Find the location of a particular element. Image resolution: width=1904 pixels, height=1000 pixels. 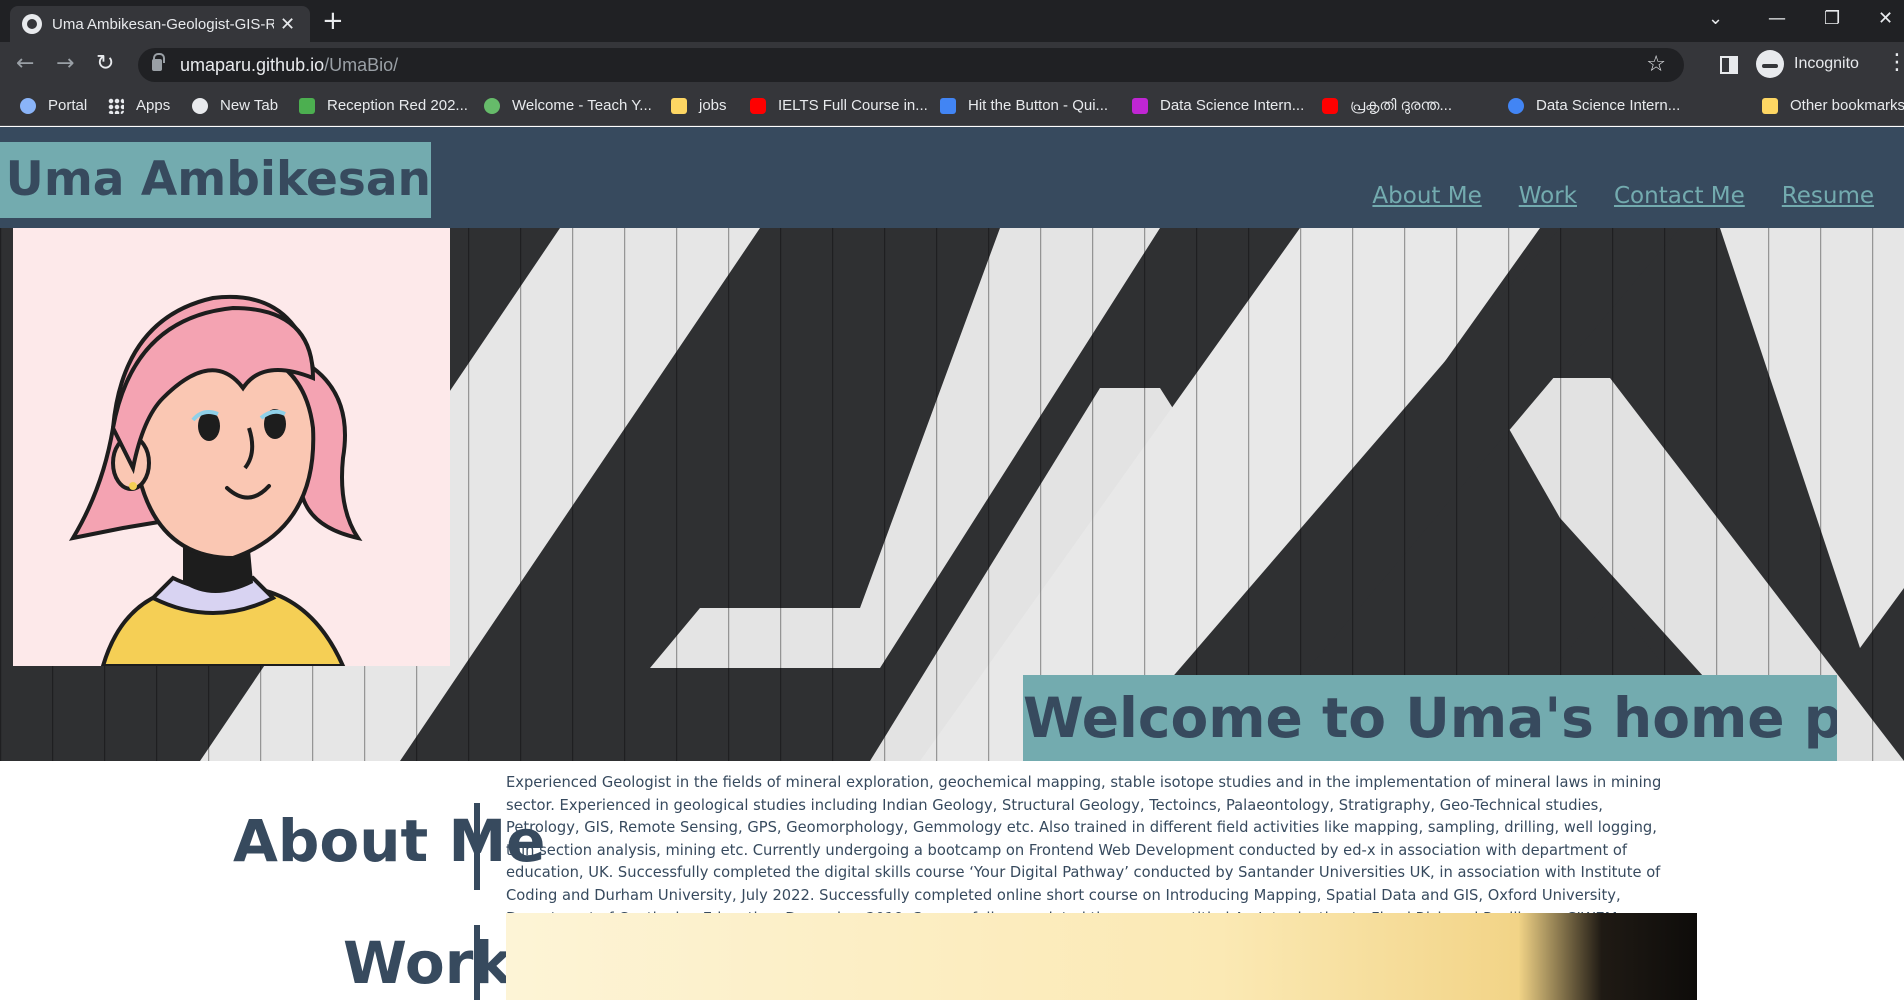

minimize-icon: — is located at coordinates (1777, 18).